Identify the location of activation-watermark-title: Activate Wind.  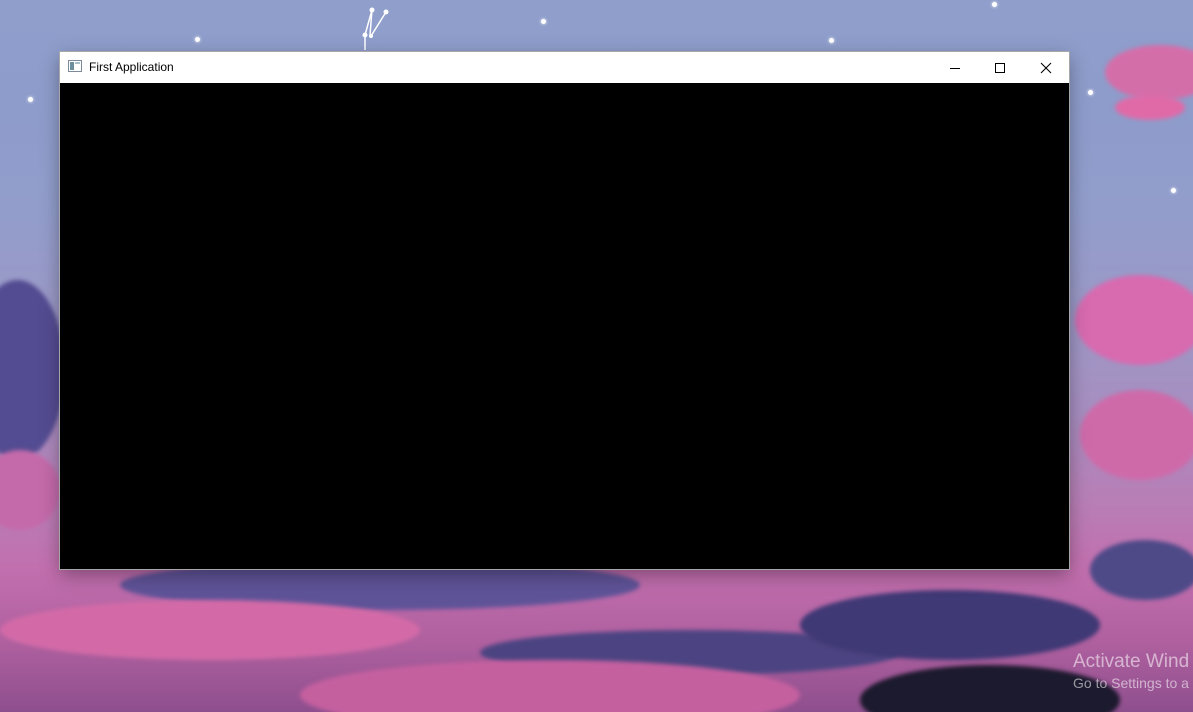
(1131, 661).